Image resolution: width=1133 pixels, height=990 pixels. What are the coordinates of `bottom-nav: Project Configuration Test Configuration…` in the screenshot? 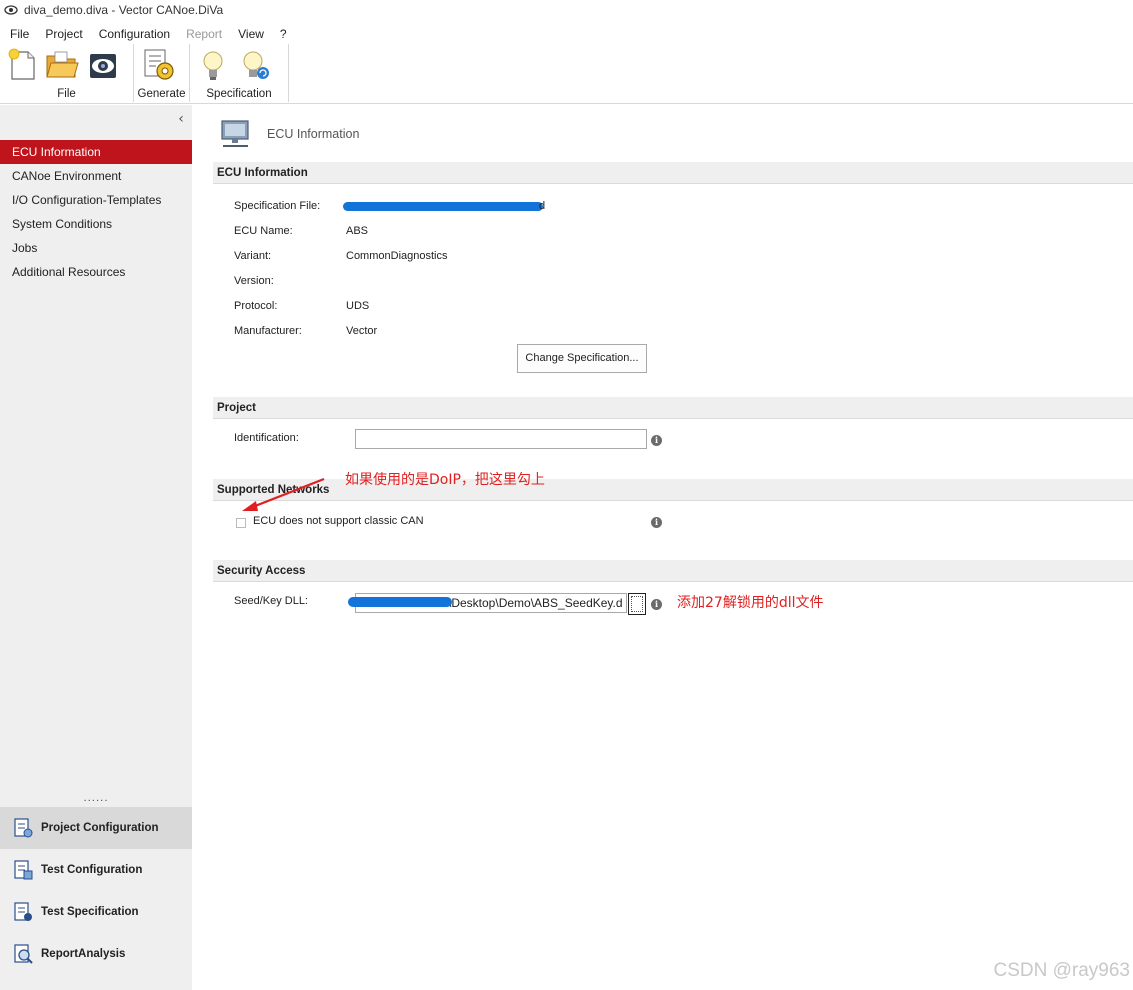 It's located at (96, 891).